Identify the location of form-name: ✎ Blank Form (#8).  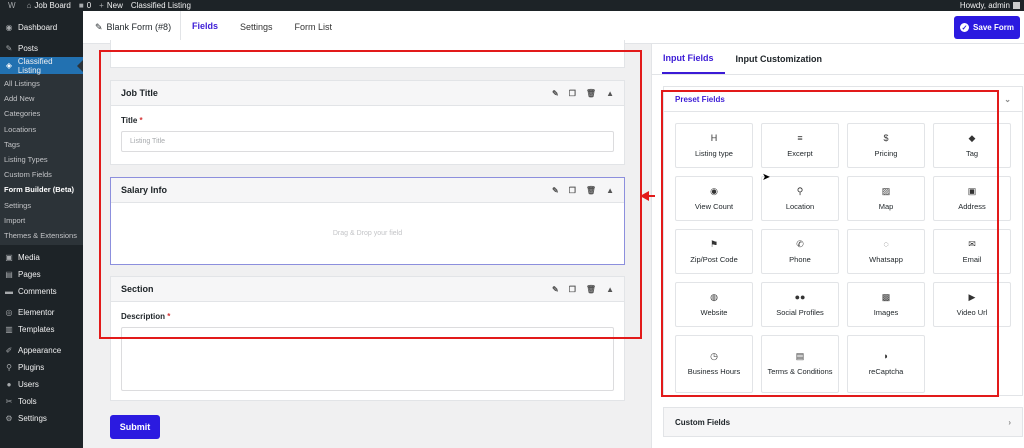
(132, 27).